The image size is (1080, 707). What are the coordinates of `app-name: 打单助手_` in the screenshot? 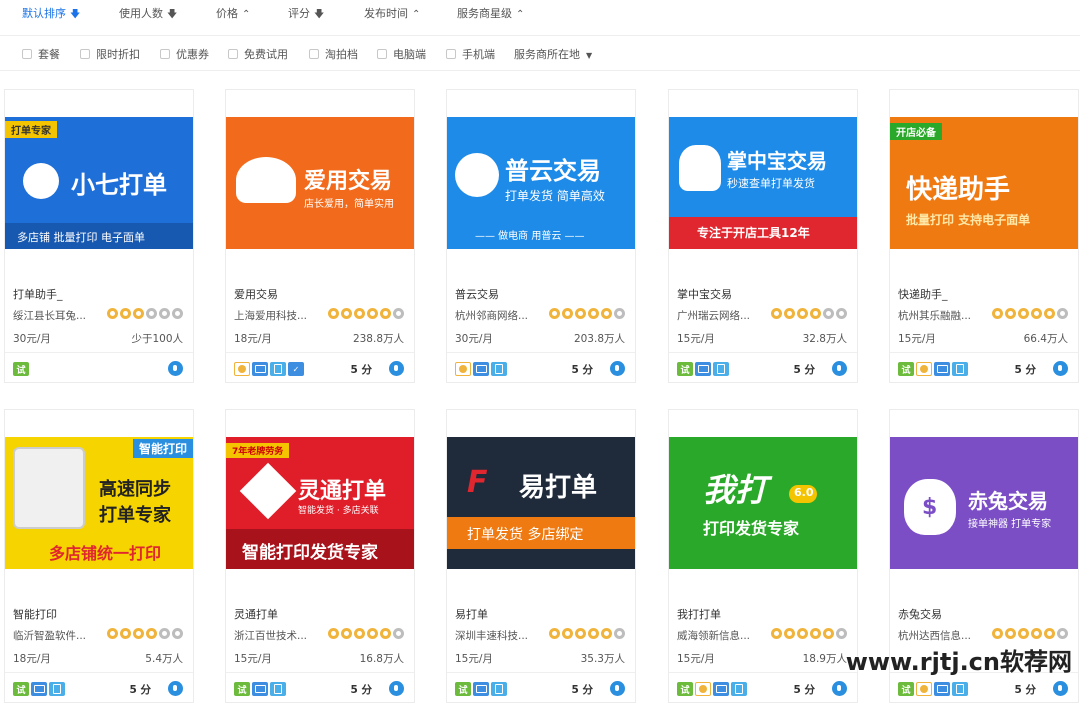 It's located at (38, 294).